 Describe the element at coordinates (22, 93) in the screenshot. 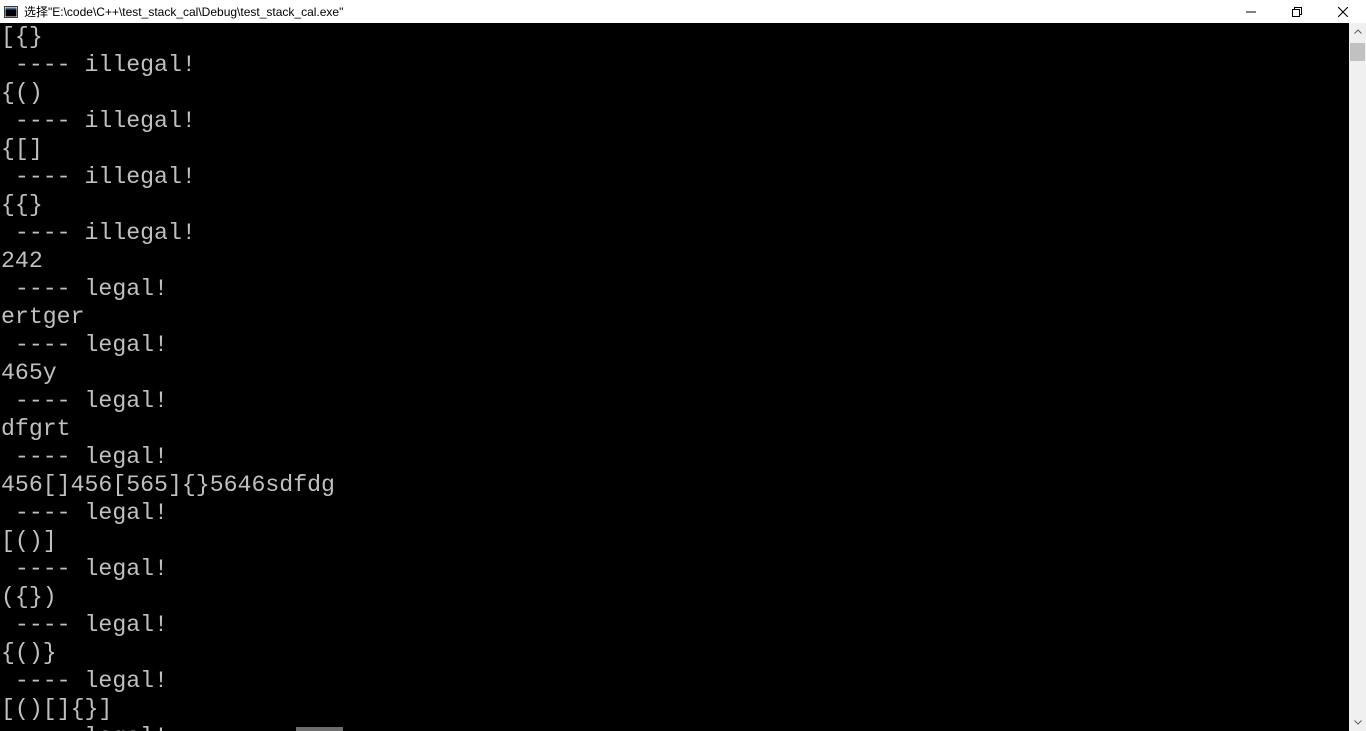

I see `console-line: {()` at that location.